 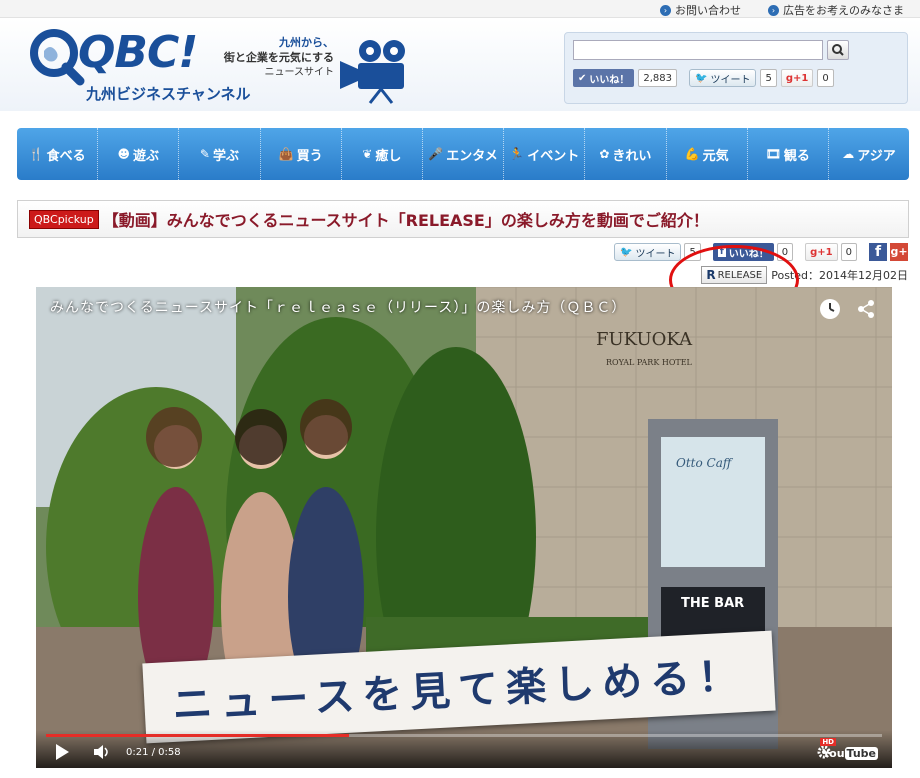 I want to click on header-social-buttons: ✔ いいね！ 2,883 🐦 ツイート 5 g+1 0, so click(x=703, y=78).